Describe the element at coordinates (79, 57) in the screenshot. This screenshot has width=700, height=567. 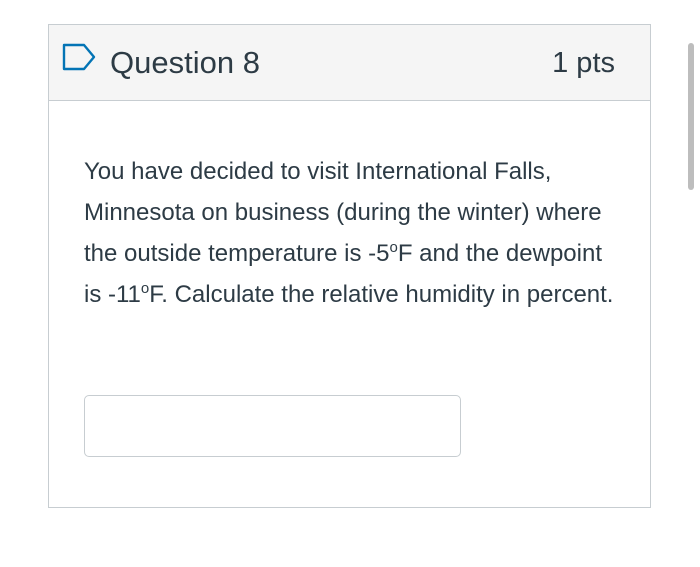
I see `flag-outline-icon` at that location.